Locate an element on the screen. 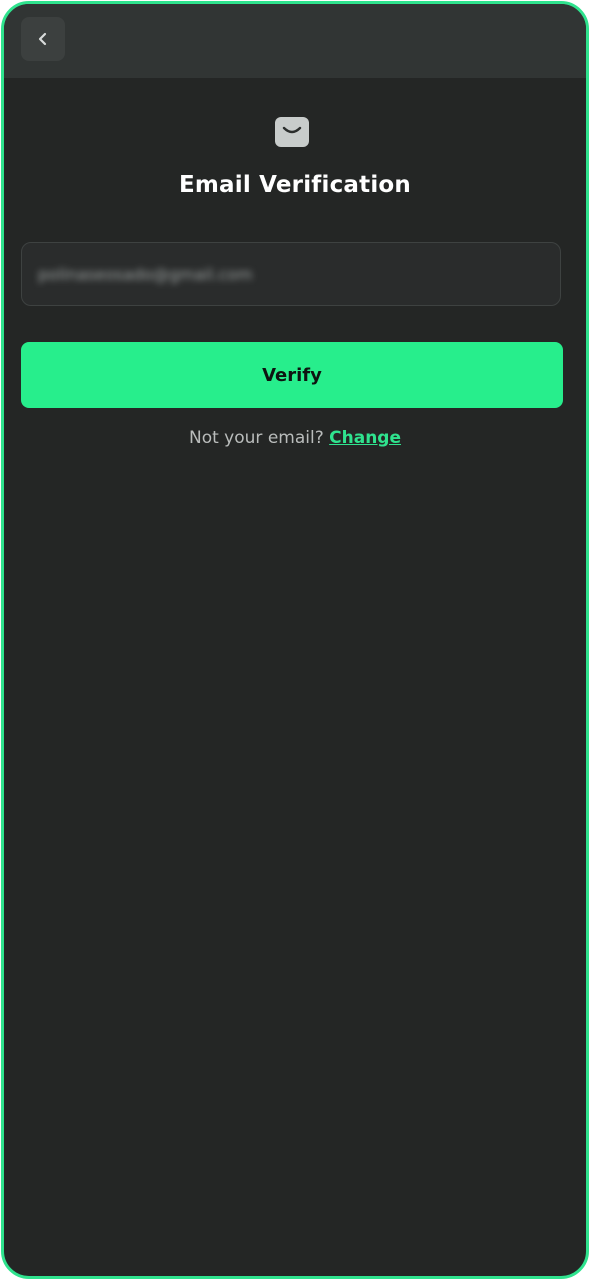 This screenshot has height=1280, width=590. mail-icon is located at coordinates (292, 132).